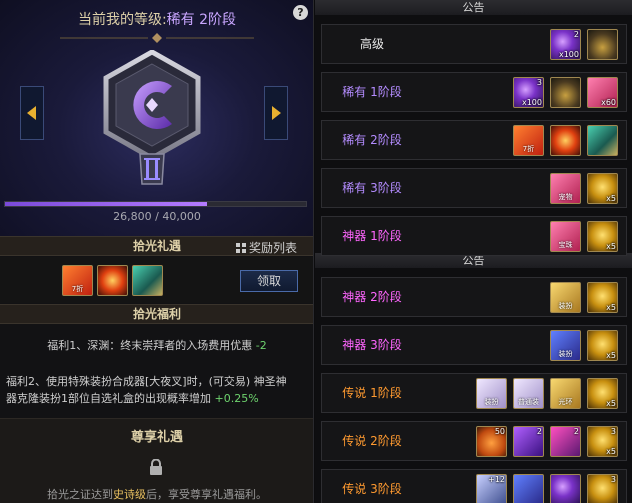  Describe the element at coordinates (371, 44) in the screenshot. I see `tier-label: 高级` at that location.